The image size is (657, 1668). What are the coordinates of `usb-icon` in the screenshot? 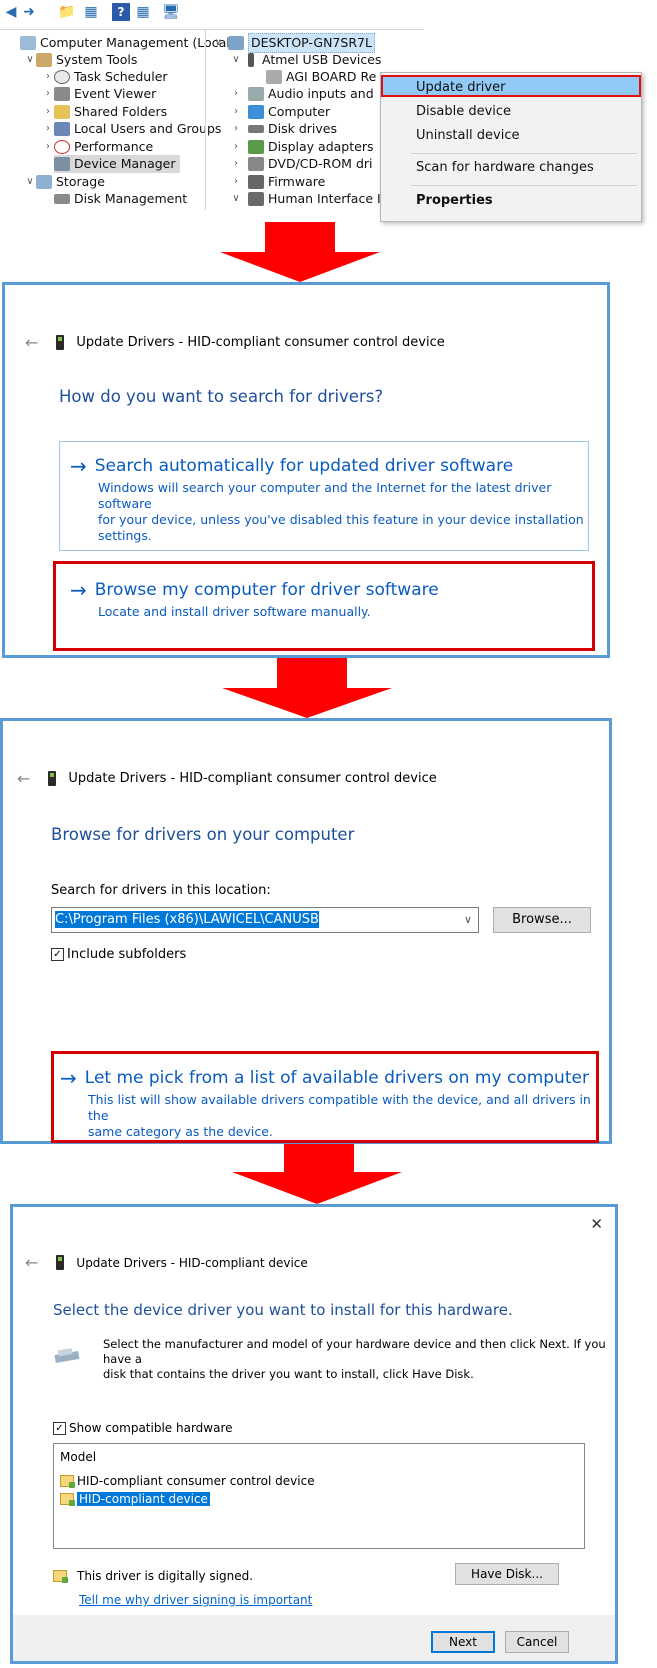 It's located at (251, 60).